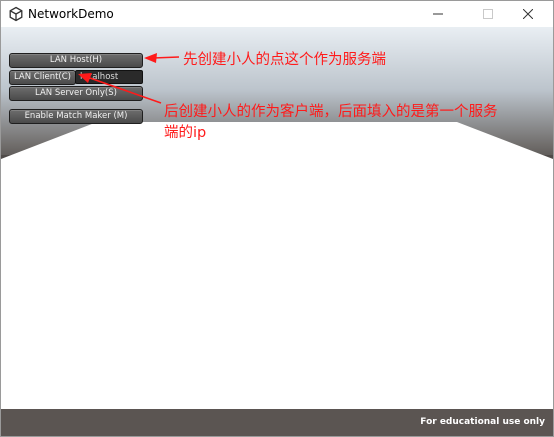 This screenshot has width=554, height=437. I want to click on client-annotation-line1: 后创建小人的作为客户端，后面填入的是第一个服务, so click(331, 112).